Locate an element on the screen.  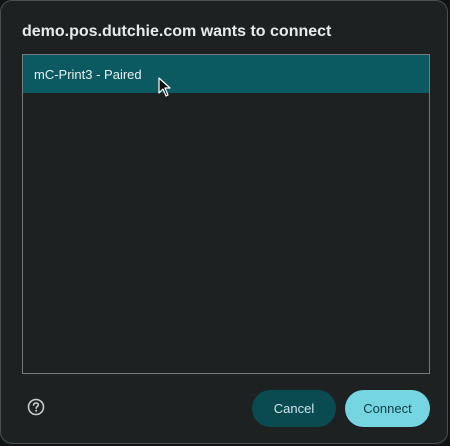
cancel-button: Cancel is located at coordinates (294, 408).